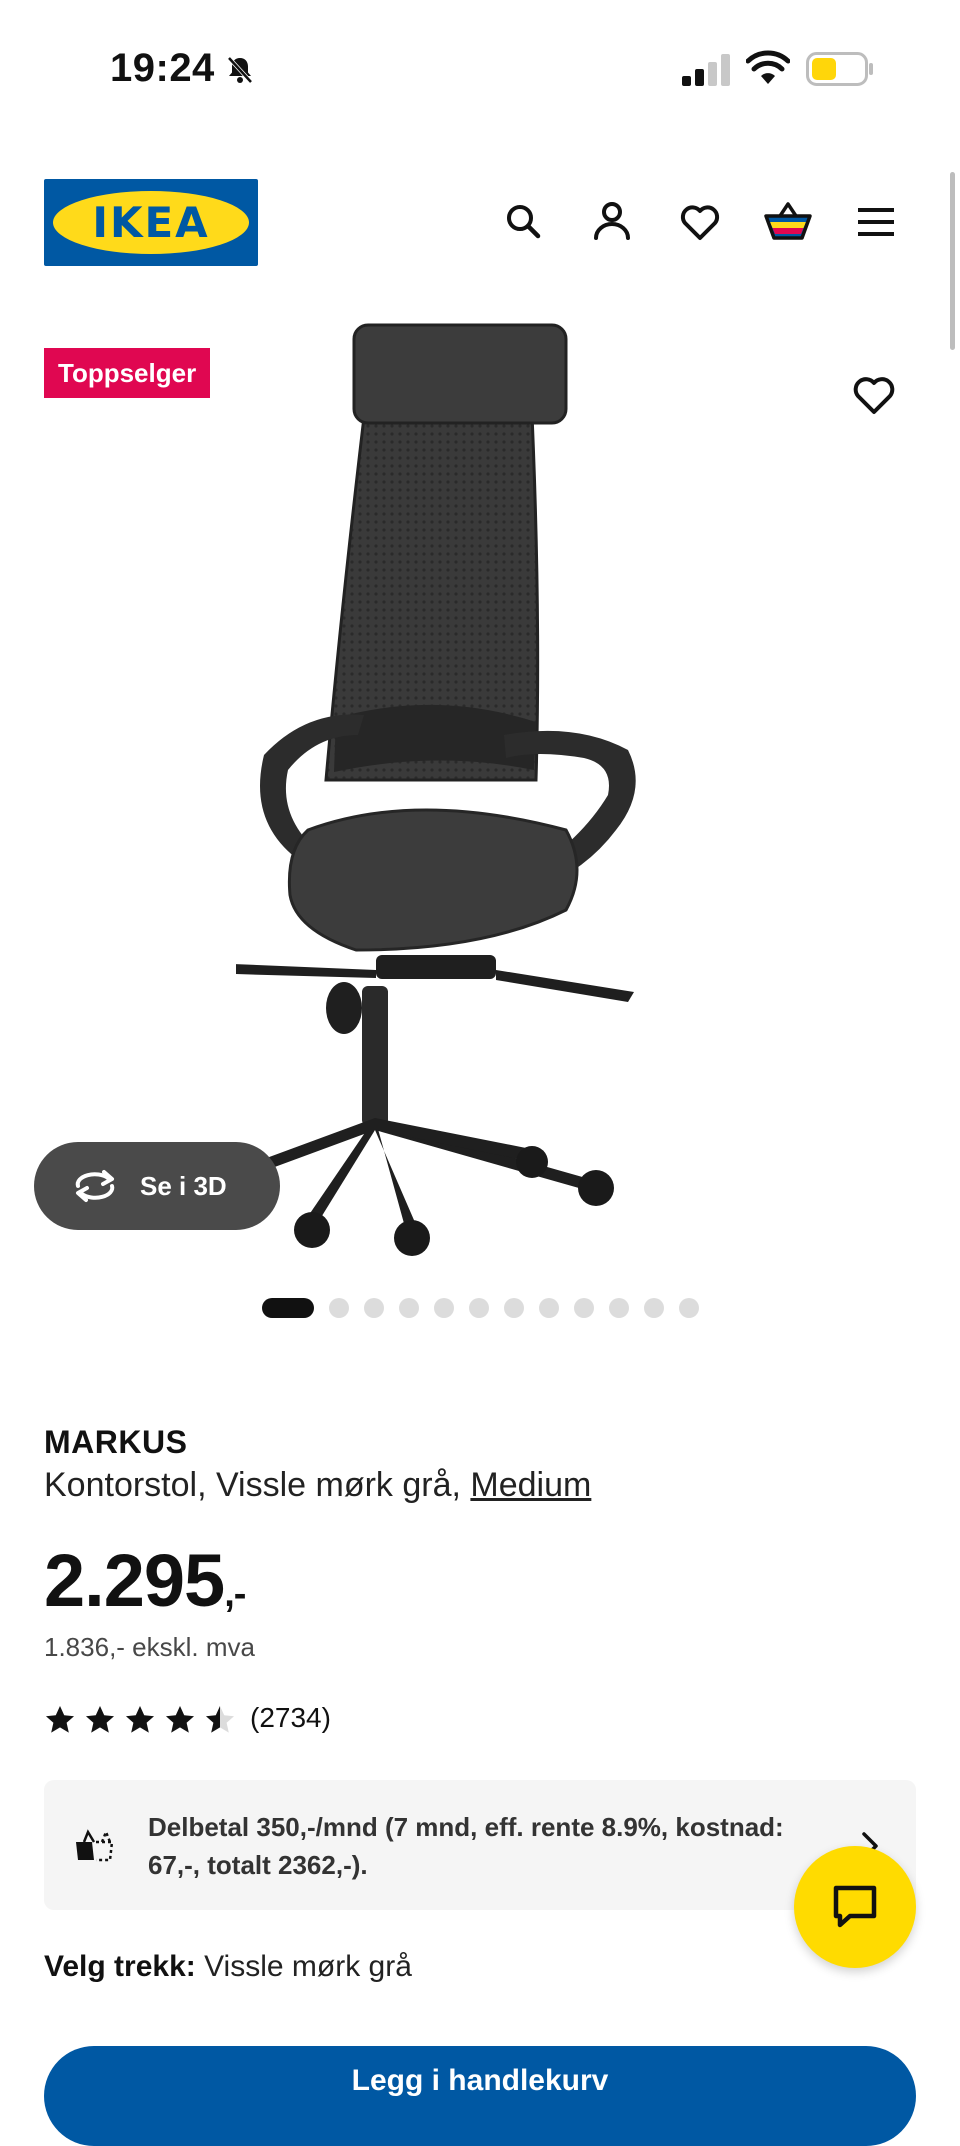 This screenshot has height=2146, width=960. I want to click on choose-cover: Velg trekk: Vissle mørk grå, so click(228, 1967).